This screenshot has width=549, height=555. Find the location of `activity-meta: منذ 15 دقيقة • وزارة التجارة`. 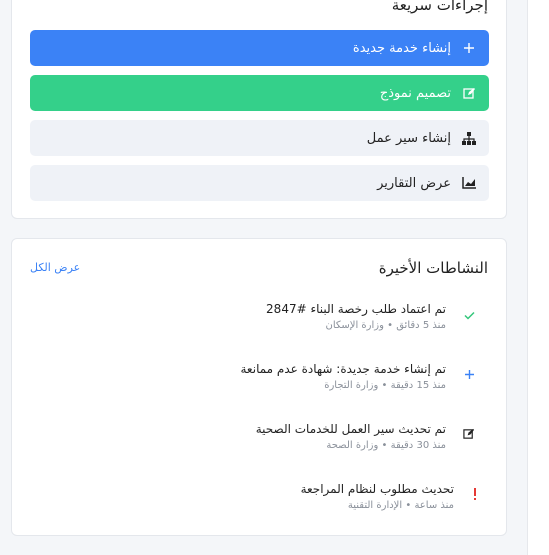

activity-meta: منذ 15 دقيقة • وزارة التجارة is located at coordinates (385, 385).